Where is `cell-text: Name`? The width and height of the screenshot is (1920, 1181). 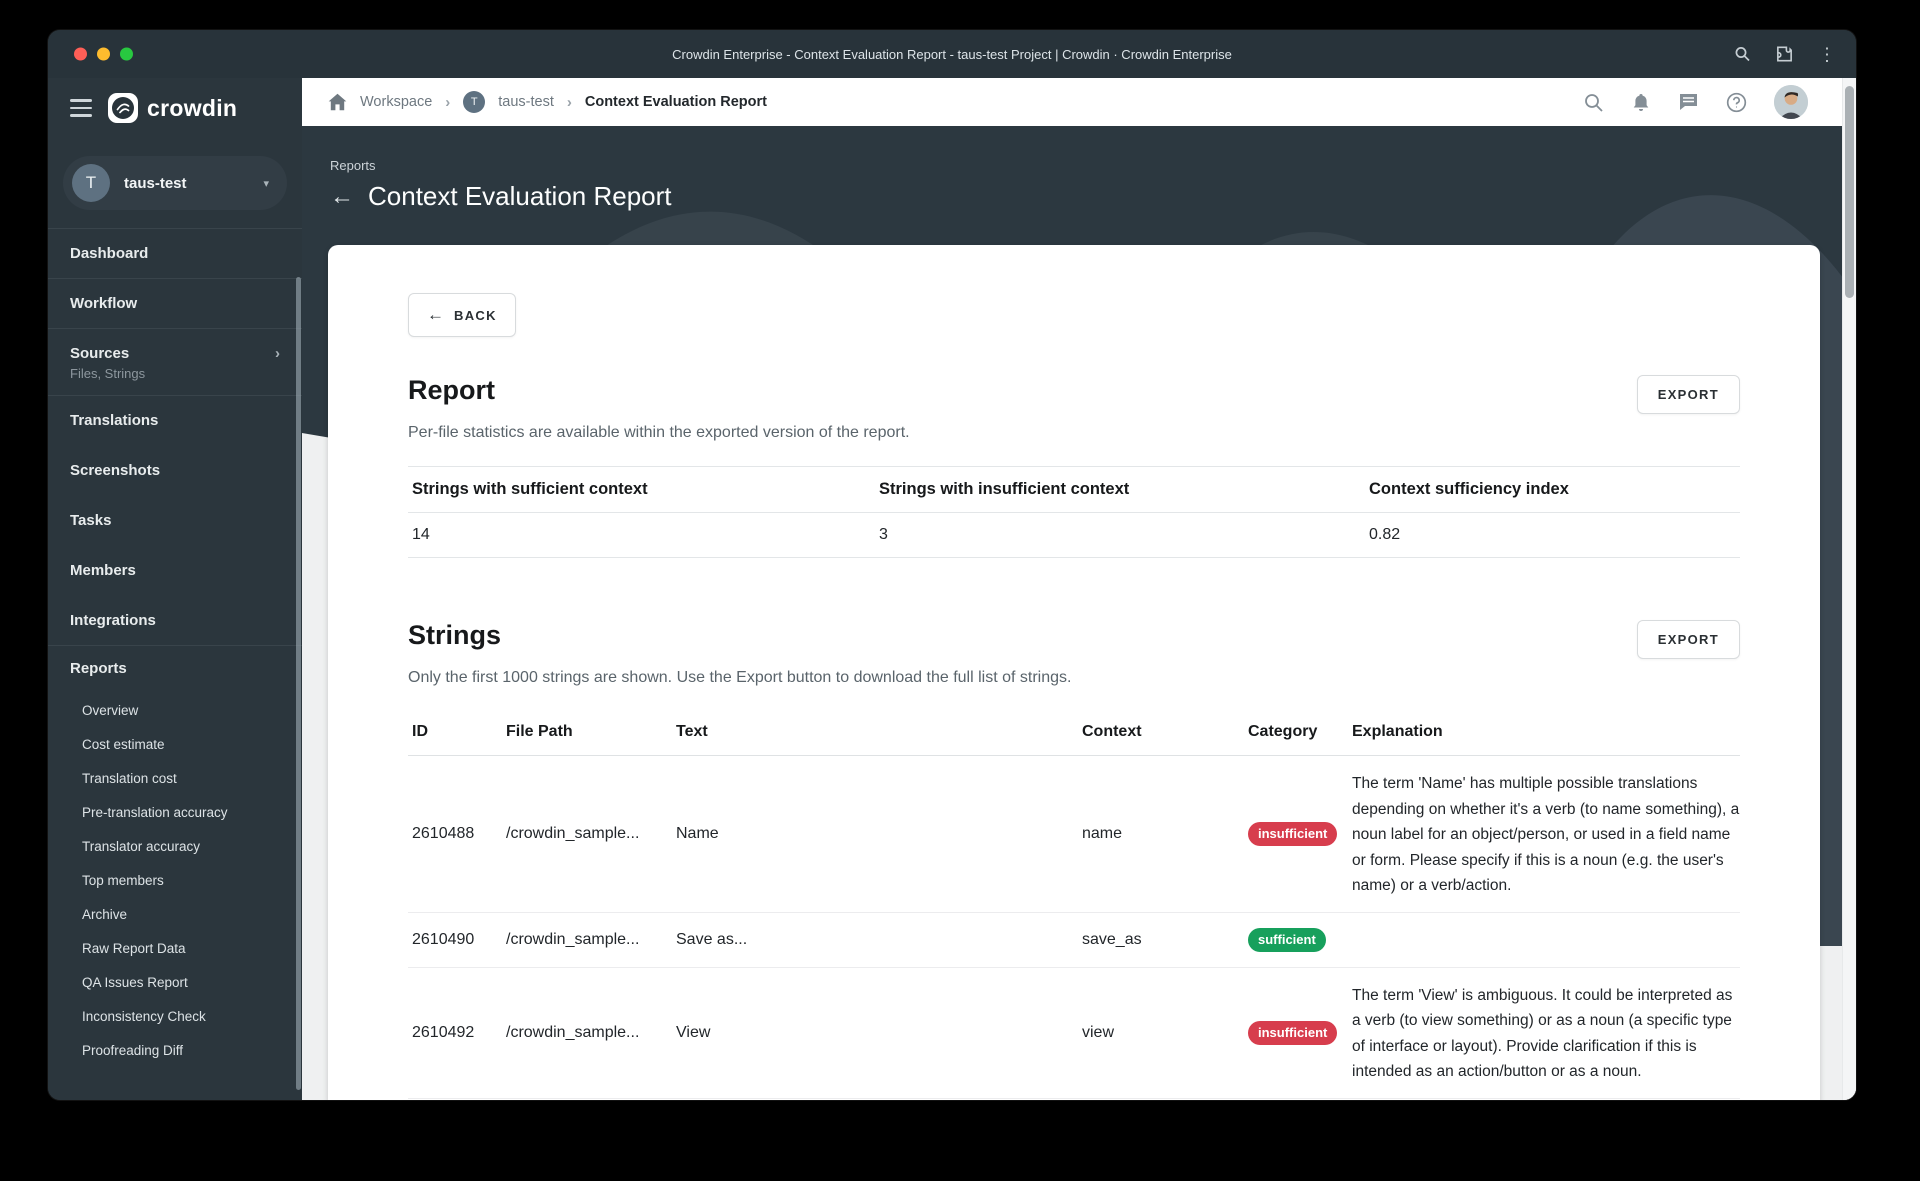
cell-text: Name is located at coordinates (697, 833).